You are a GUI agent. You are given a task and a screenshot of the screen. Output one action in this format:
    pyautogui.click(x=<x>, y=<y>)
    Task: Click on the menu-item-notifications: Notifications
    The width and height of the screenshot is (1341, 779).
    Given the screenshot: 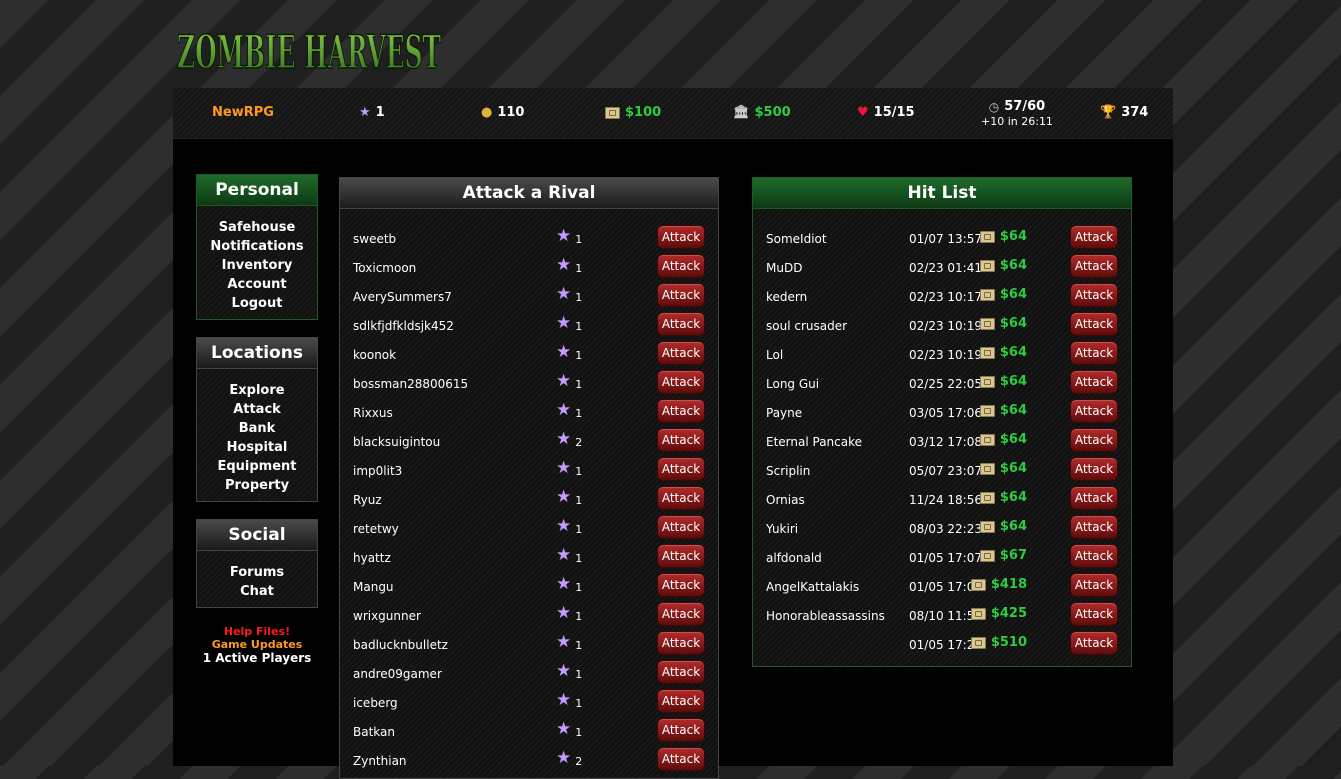 What is the action you would take?
    pyautogui.click(x=257, y=246)
    